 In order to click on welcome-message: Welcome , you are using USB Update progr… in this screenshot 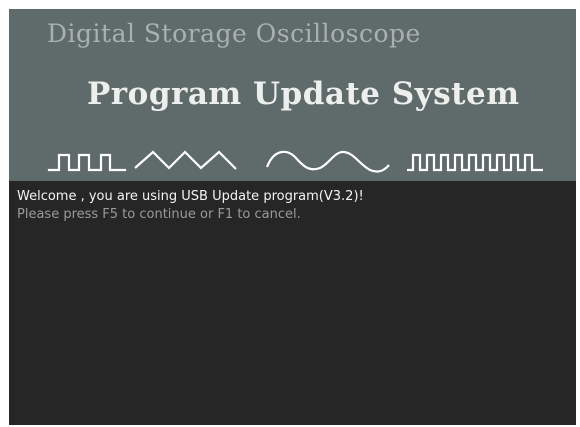, I will do `click(190, 196)`.